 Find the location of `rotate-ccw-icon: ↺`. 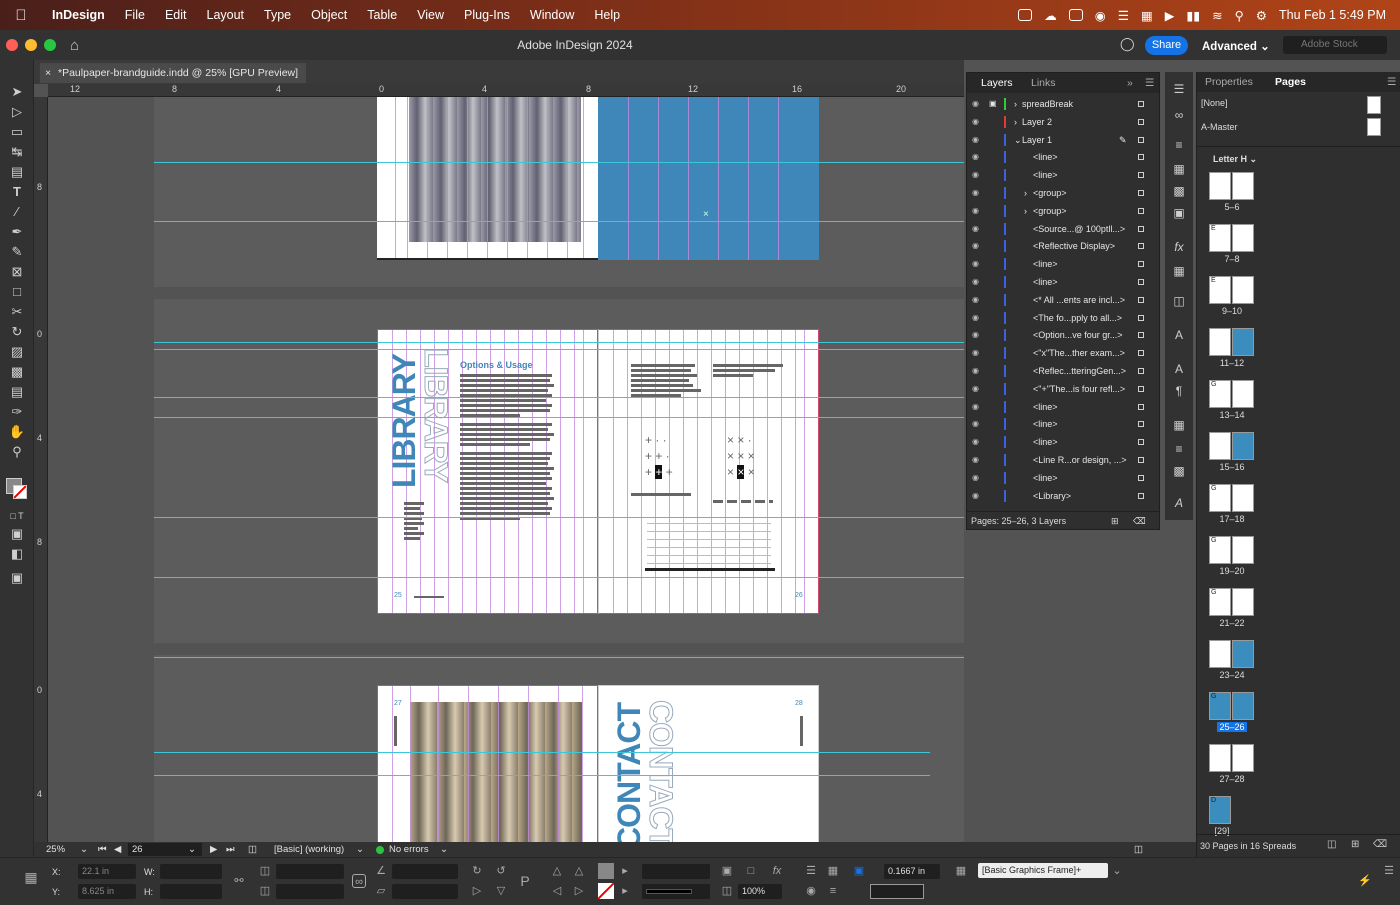

rotate-ccw-icon: ↺ is located at coordinates (501, 871).